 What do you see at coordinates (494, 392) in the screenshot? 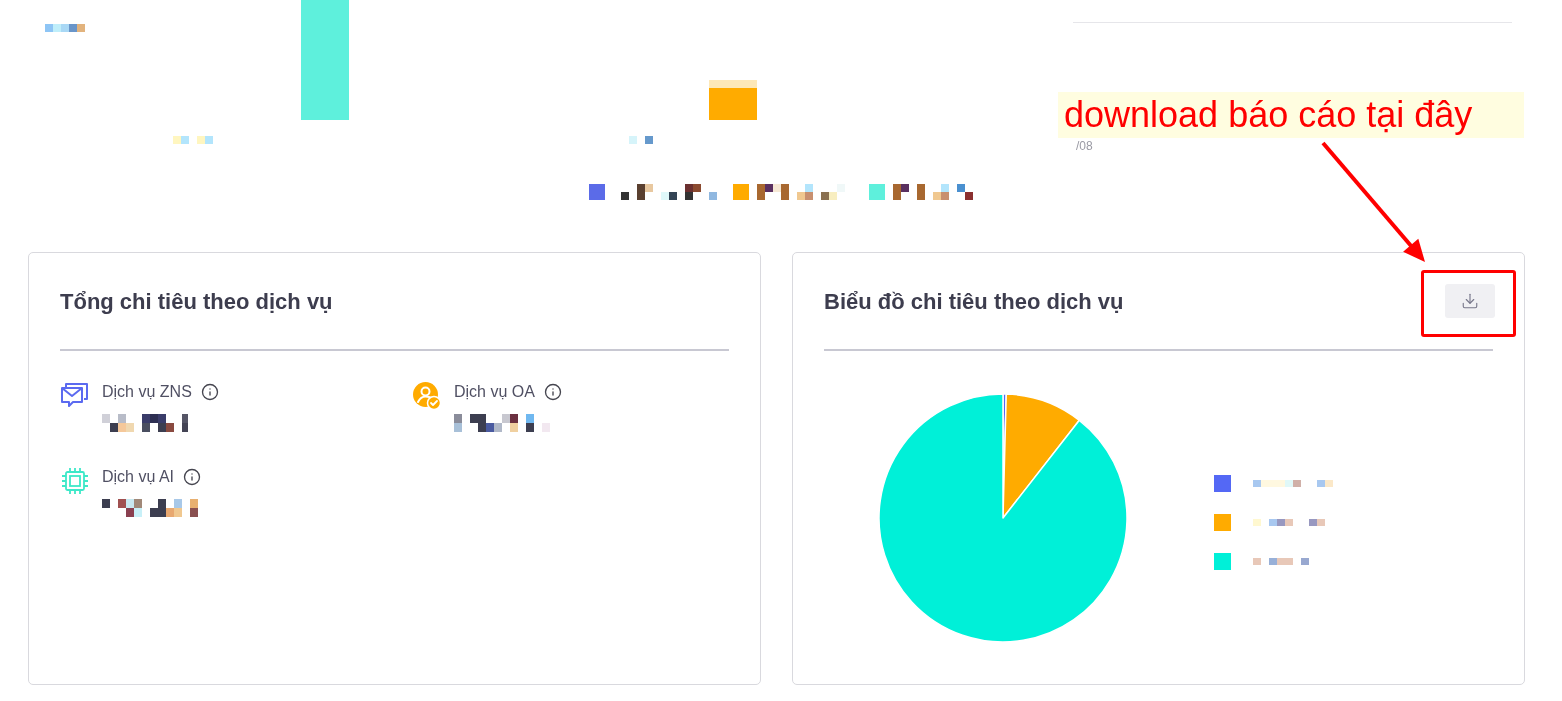
I see `service-label: Dịch vụ OA` at bounding box center [494, 392].